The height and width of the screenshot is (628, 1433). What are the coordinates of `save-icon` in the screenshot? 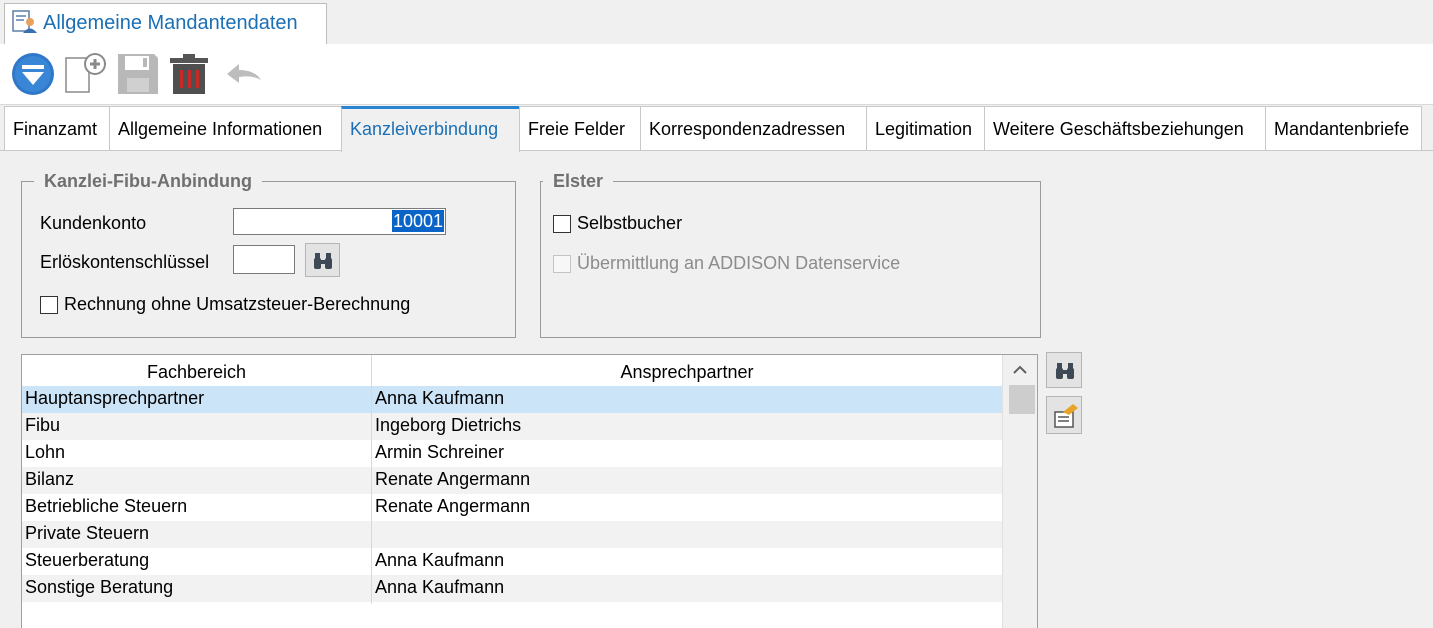 It's located at (138, 74).